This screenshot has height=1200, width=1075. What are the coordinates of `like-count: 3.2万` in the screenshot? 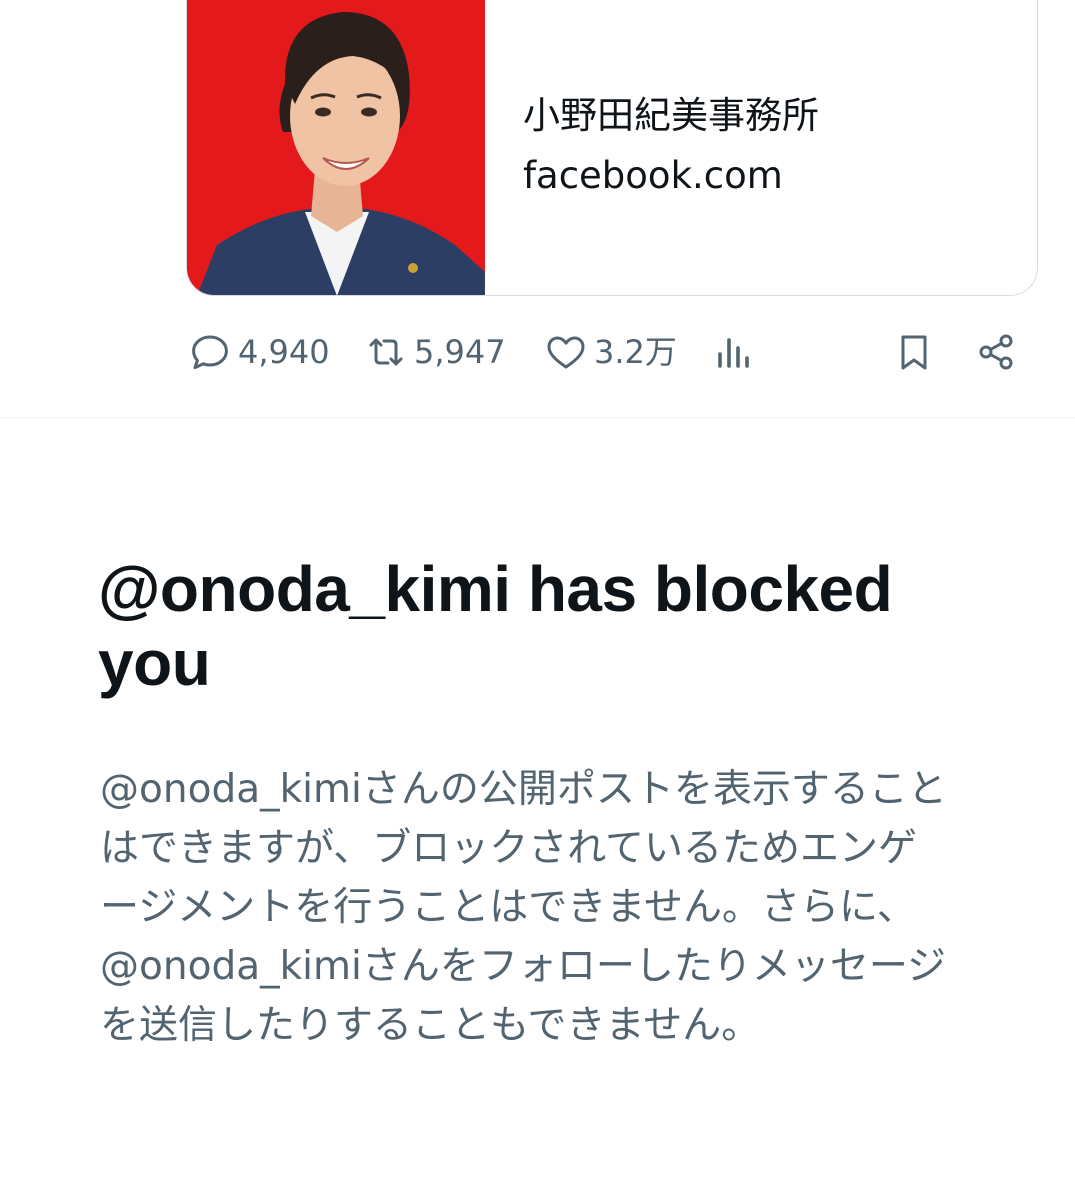 It's located at (635, 352).